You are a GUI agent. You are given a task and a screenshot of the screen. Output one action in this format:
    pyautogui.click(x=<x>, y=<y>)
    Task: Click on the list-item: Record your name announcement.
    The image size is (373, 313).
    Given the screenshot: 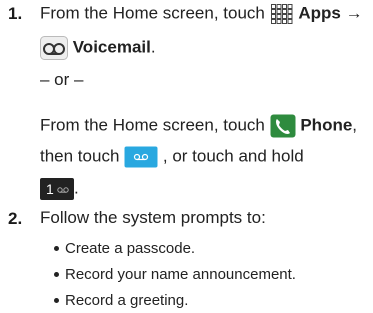 What is the action you would take?
    pyautogui.click(x=175, y=275)
    